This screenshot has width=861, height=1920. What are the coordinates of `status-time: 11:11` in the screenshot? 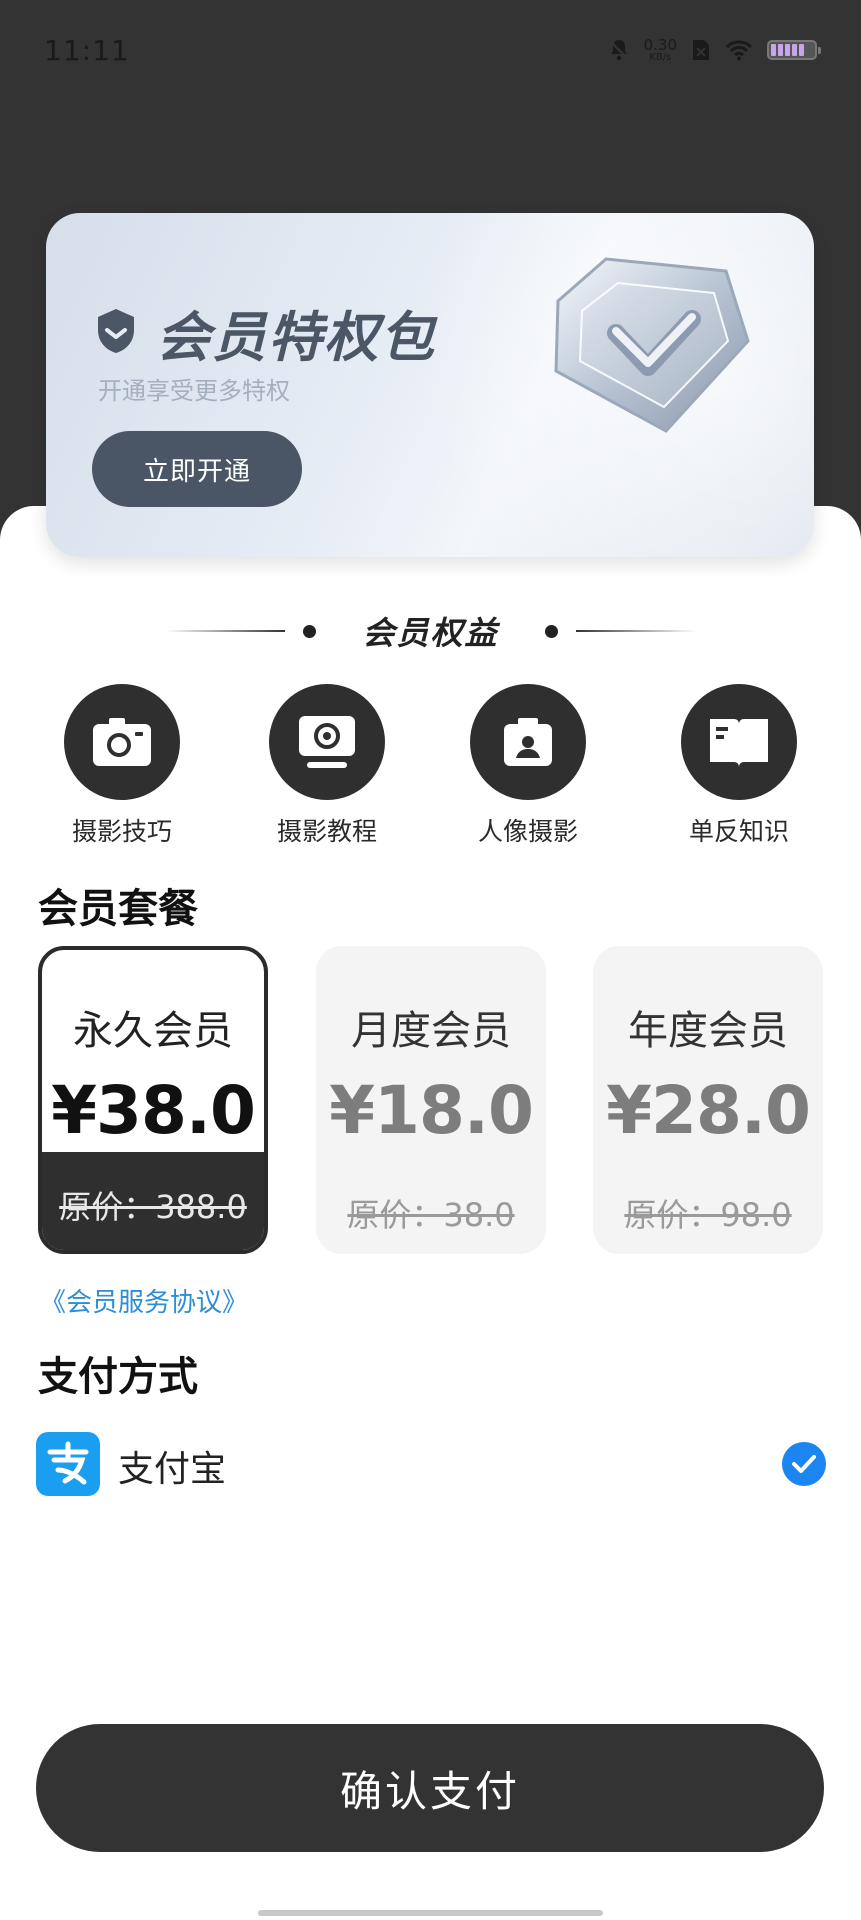 It's located at (87, 50).